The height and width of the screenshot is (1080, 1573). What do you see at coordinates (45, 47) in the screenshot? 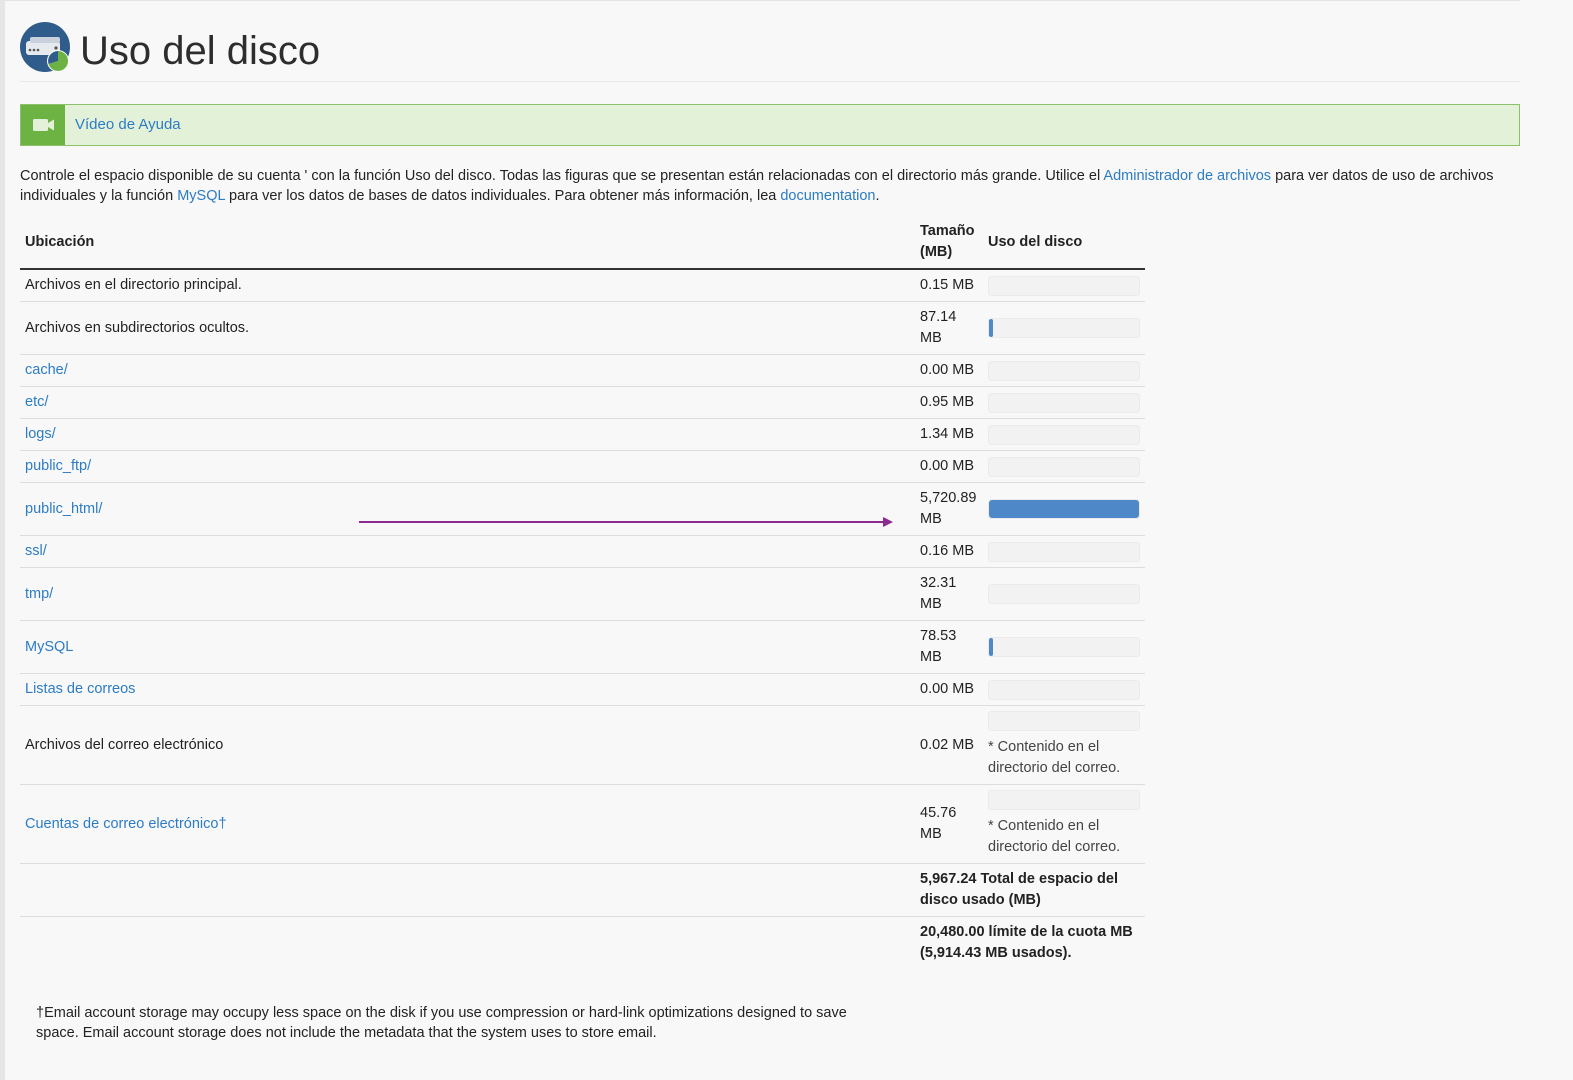
I see `disk-usage-icon` at bounding box center [45, 47].